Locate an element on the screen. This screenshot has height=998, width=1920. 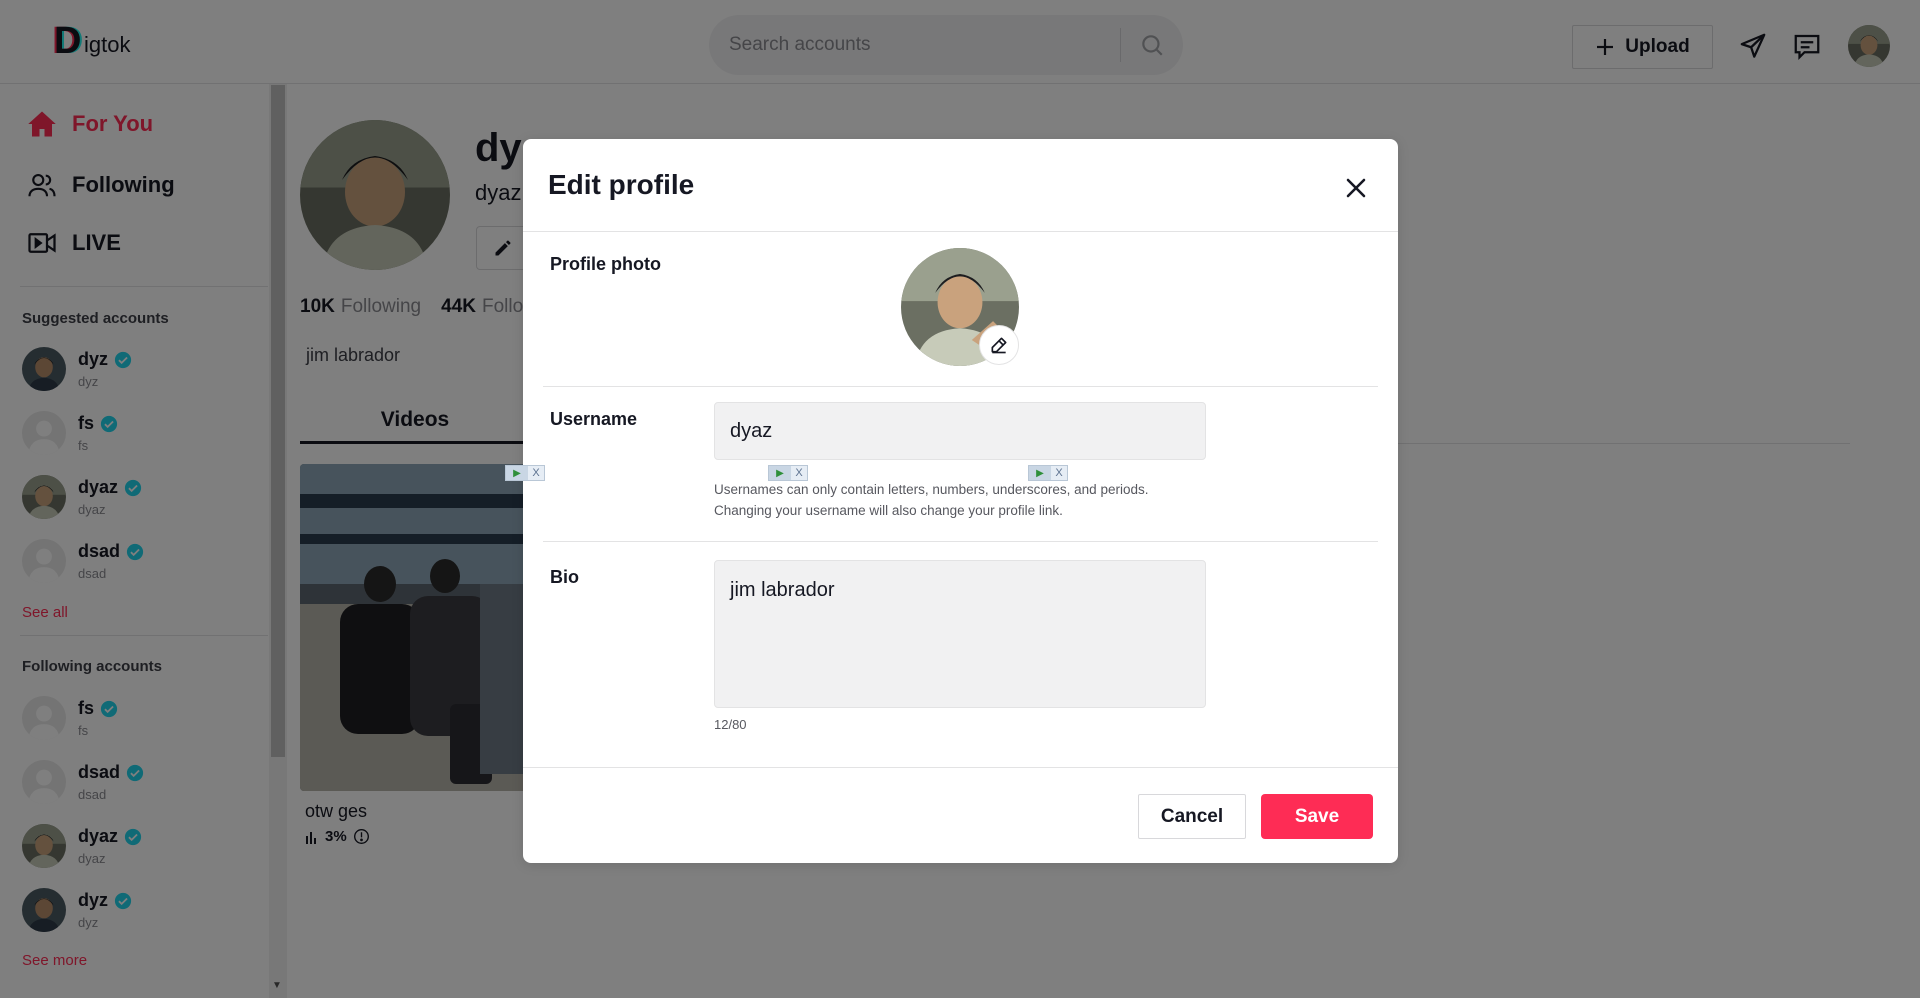
bio-char-counter: 12/80 is located at coordinates (730, 724).